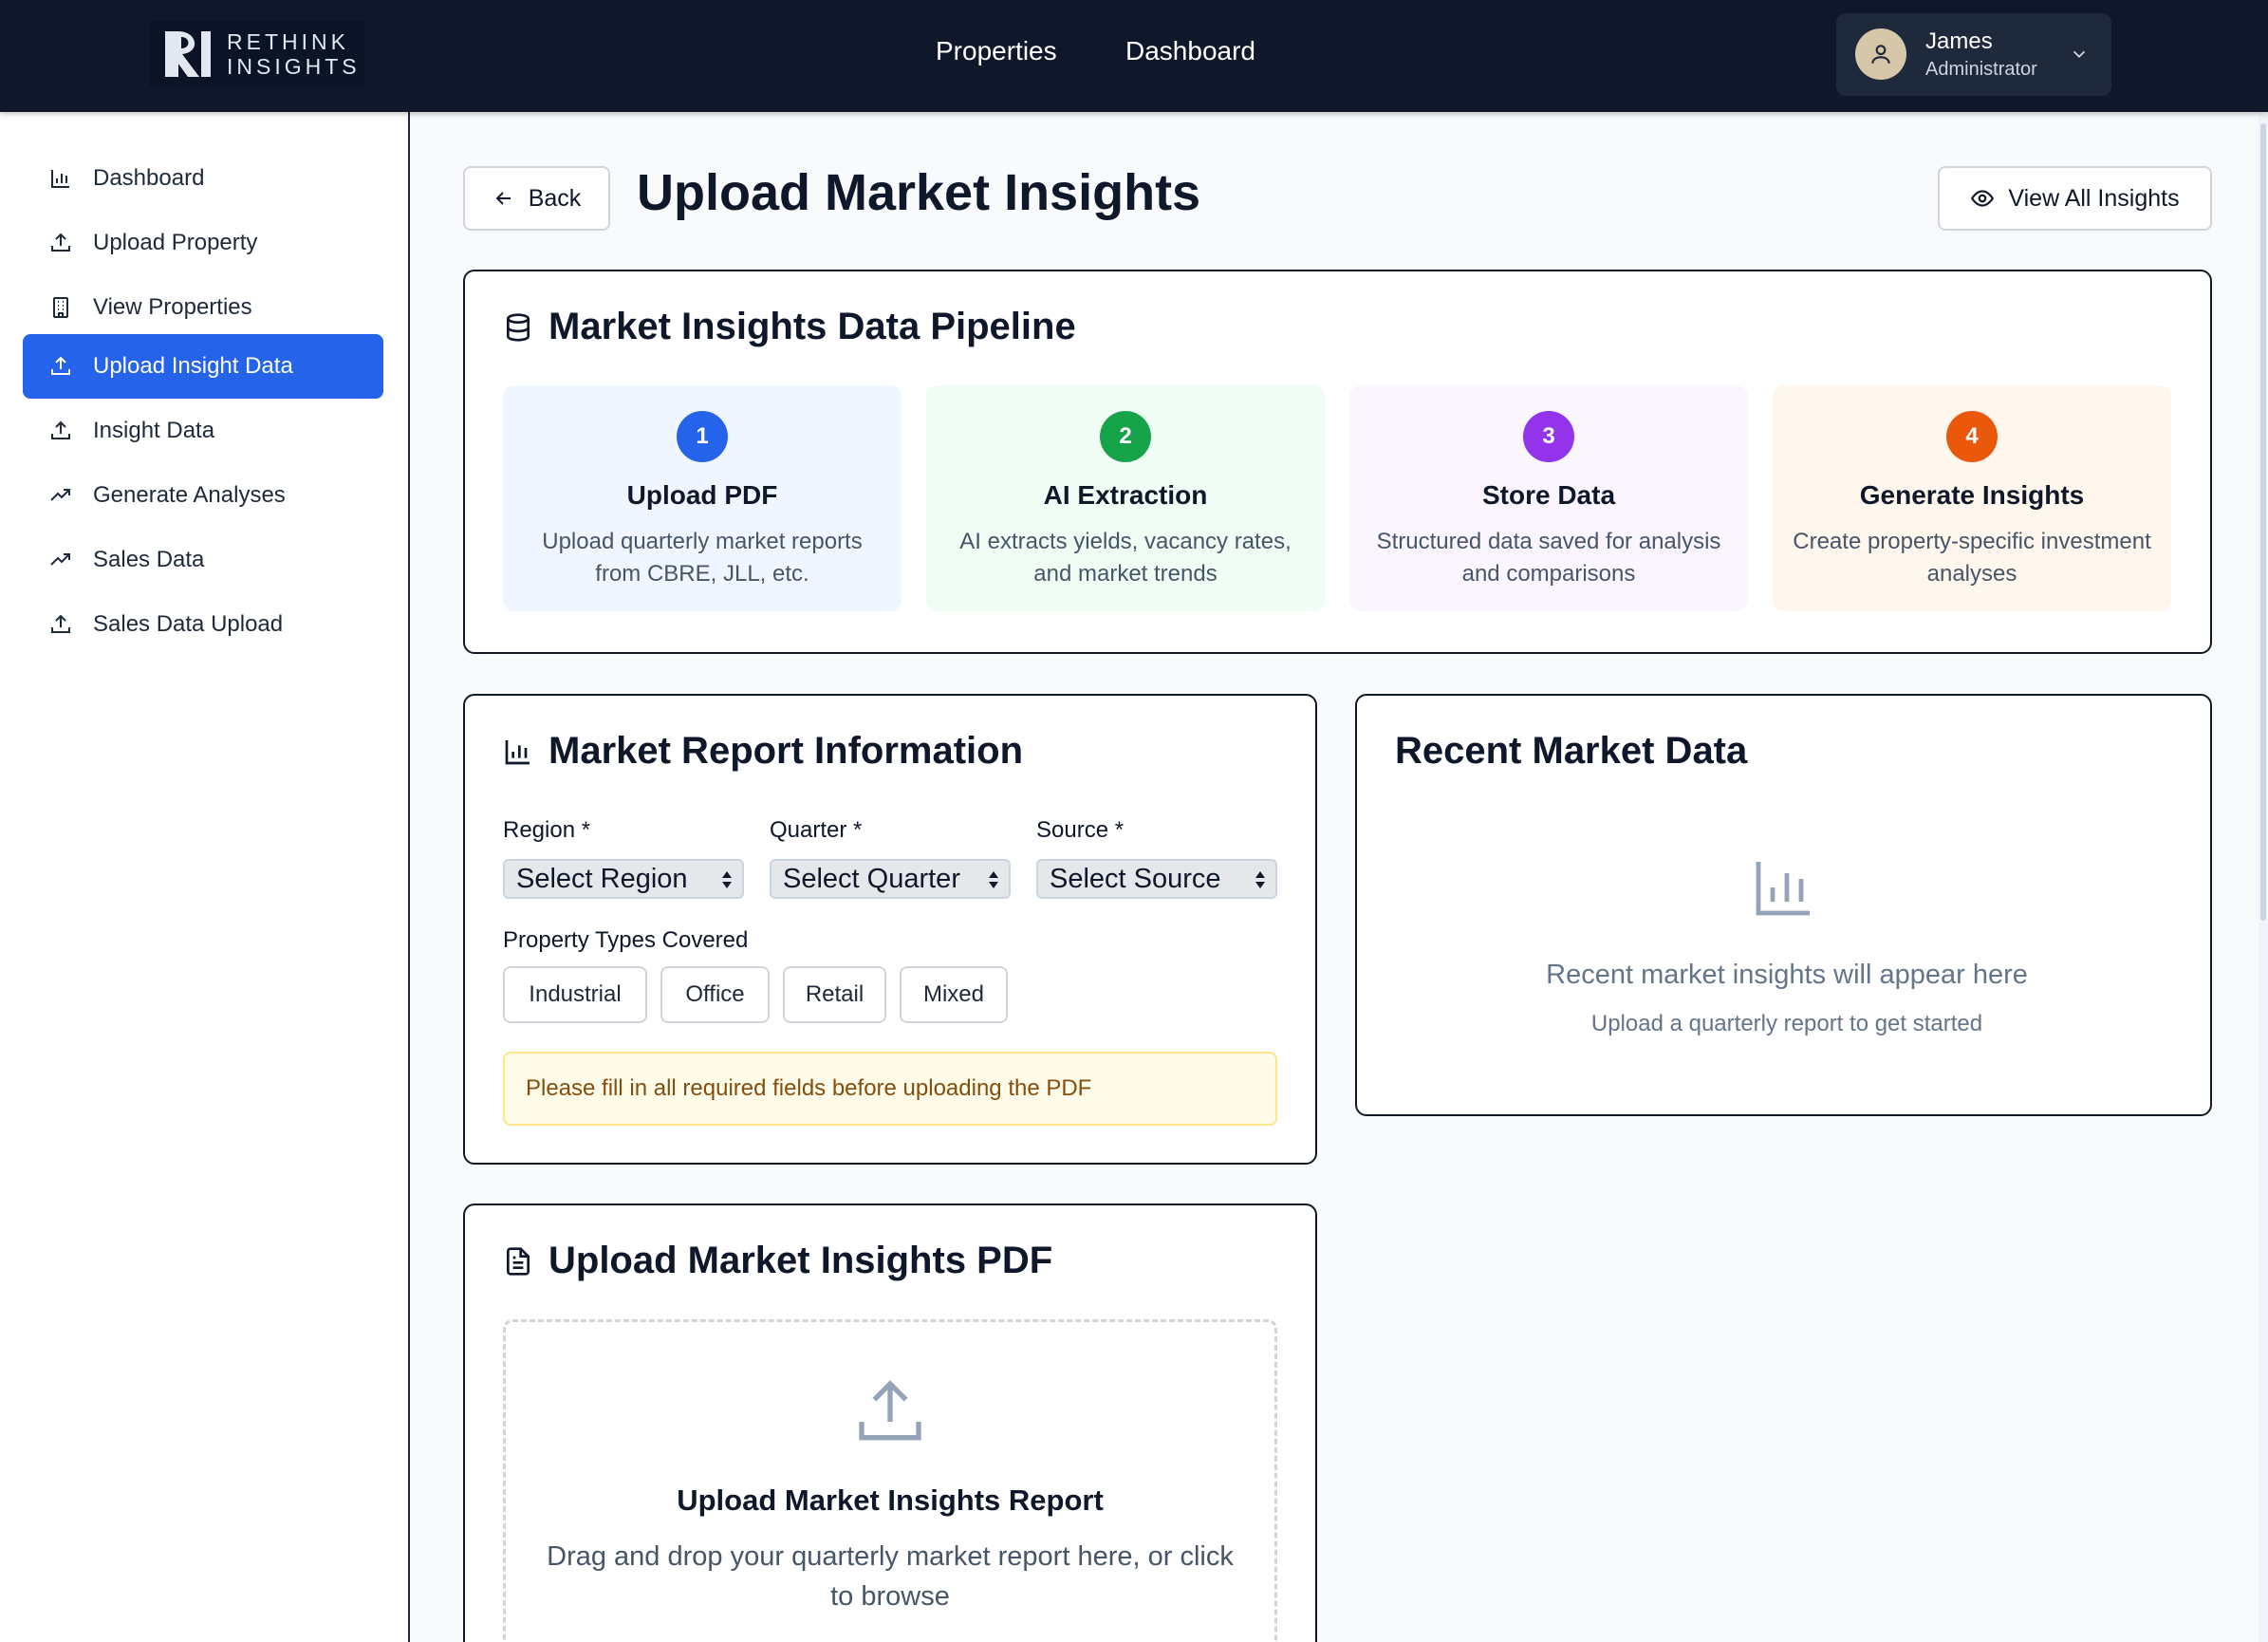 This screenshot has height=1642, width=2268. What do you see at coordinates (715, 994) in the screenshot?
I see `property-type-office: Office` at bounding box center [715, 994].